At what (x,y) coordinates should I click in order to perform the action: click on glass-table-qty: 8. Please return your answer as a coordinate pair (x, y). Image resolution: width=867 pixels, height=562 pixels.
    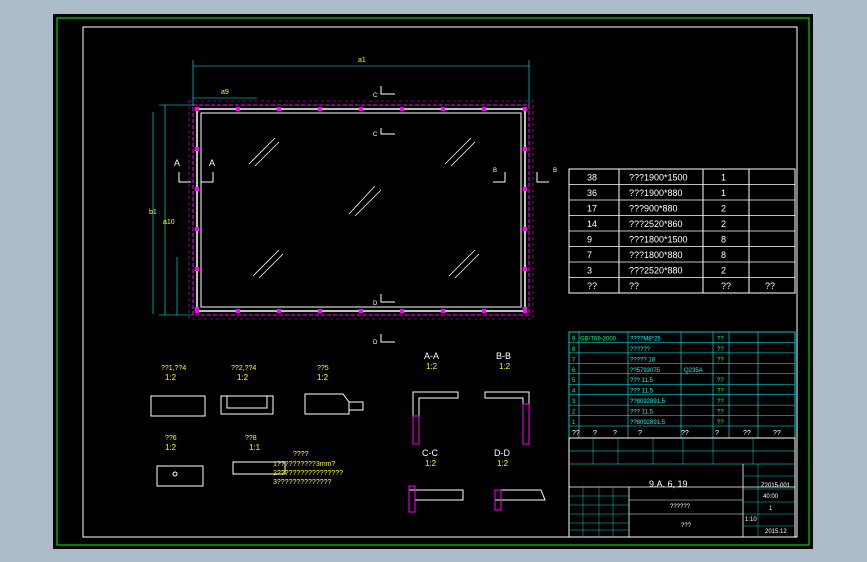
    Looking at the image, I should click on (723, 240).